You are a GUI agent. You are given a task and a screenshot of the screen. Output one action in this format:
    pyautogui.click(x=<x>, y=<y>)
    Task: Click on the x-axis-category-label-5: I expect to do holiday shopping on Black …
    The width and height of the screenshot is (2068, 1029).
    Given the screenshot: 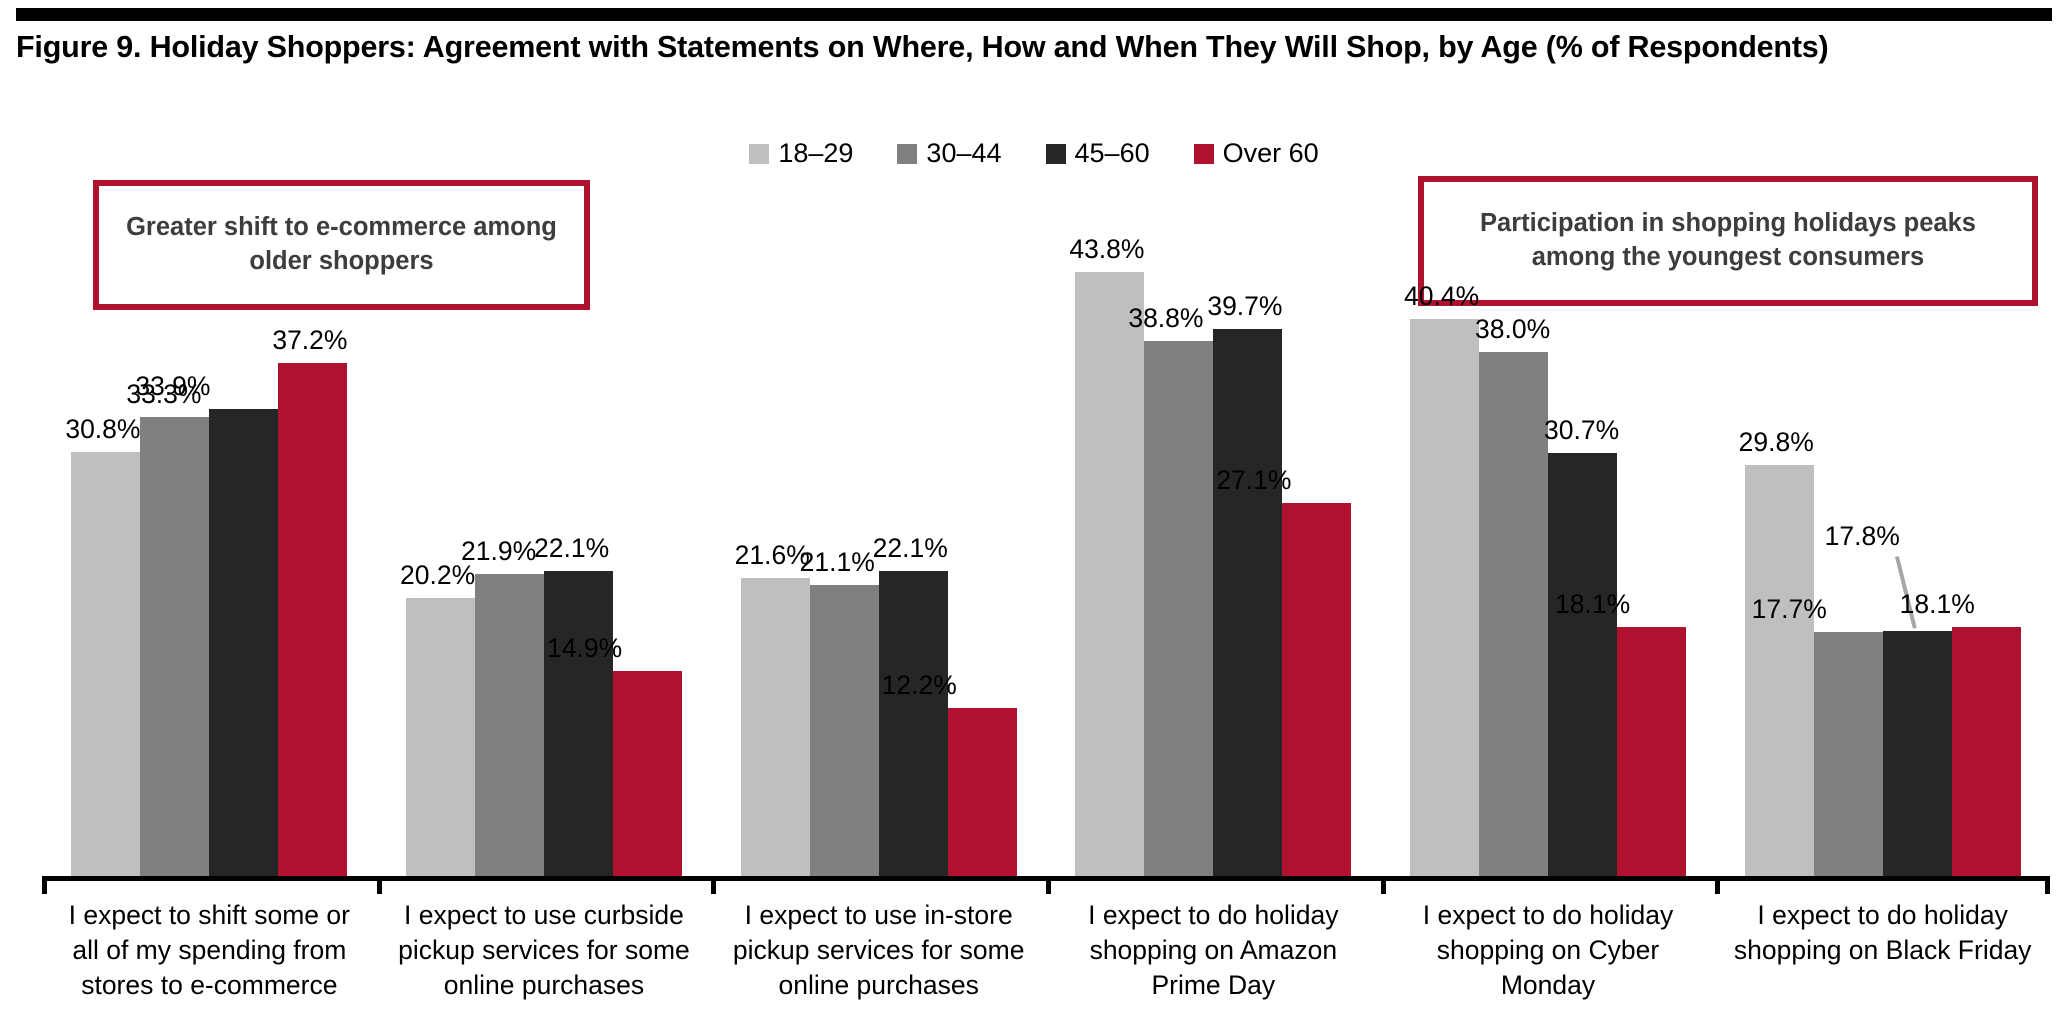 What is the action you would take?
    pyautogui.click(x=1882, y=933)
    